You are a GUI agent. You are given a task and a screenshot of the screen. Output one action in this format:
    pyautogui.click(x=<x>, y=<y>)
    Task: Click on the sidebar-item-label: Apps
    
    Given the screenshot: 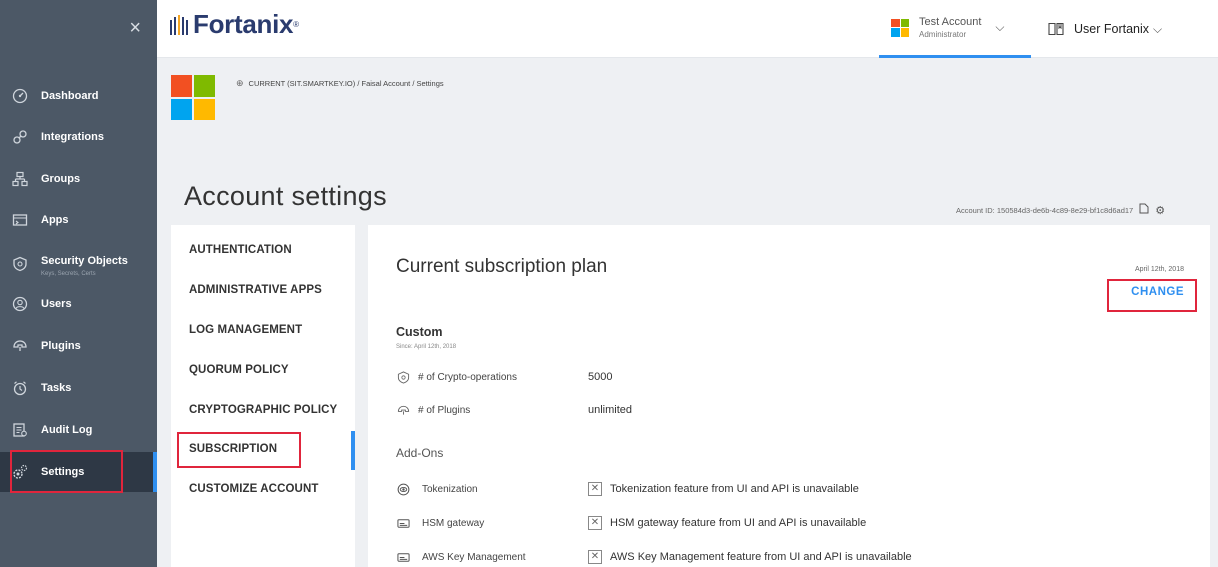 What is the action you would take?
    pyautogui.click(x=55, y=220)
    